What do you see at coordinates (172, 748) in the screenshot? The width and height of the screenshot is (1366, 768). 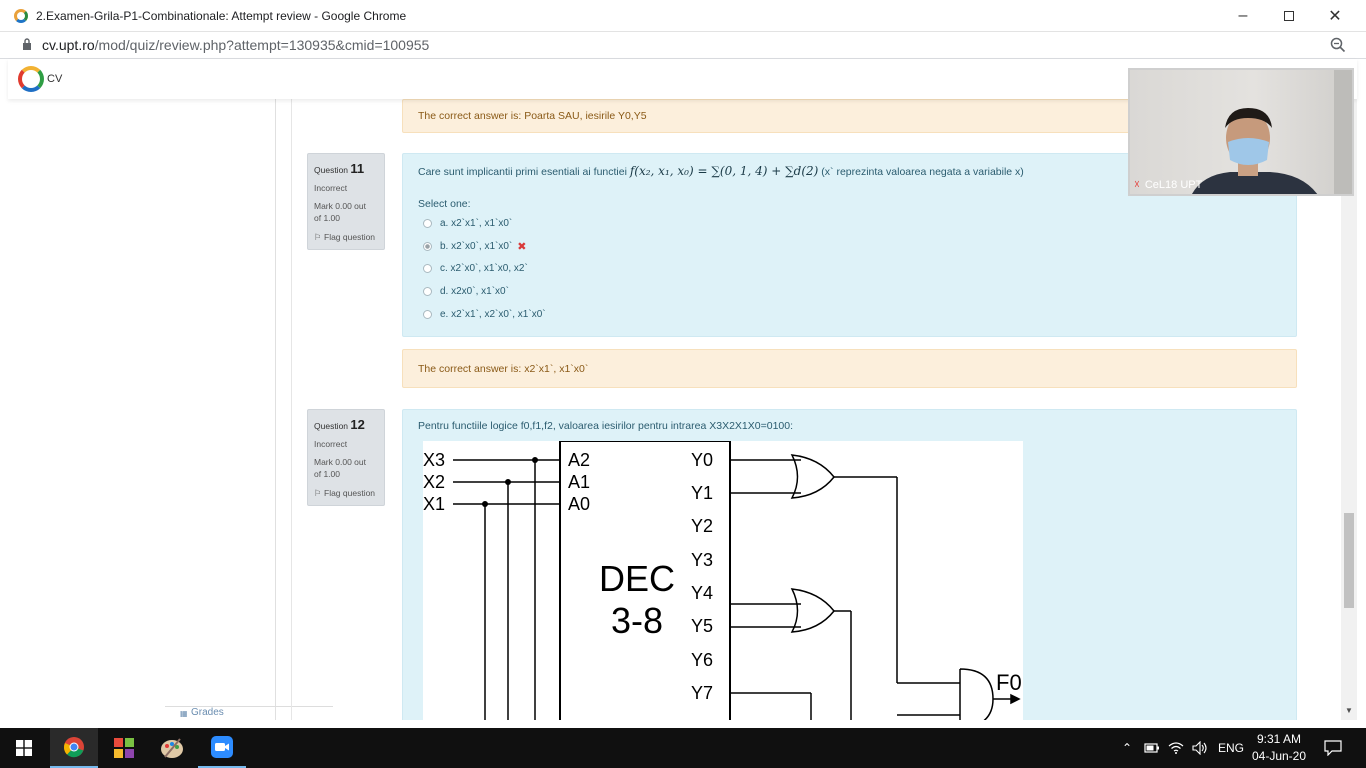 I see `paint-icon` at bounding box center [172, 748].